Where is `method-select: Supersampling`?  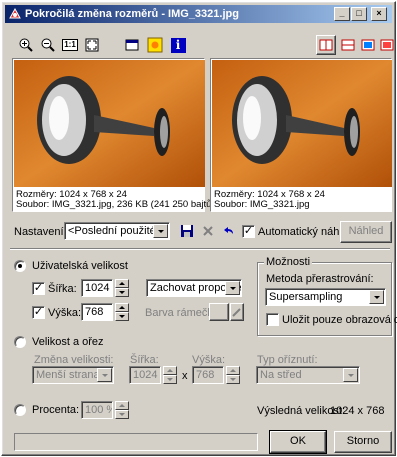
method-select: Supersampling is located at coordinates (325, 297).